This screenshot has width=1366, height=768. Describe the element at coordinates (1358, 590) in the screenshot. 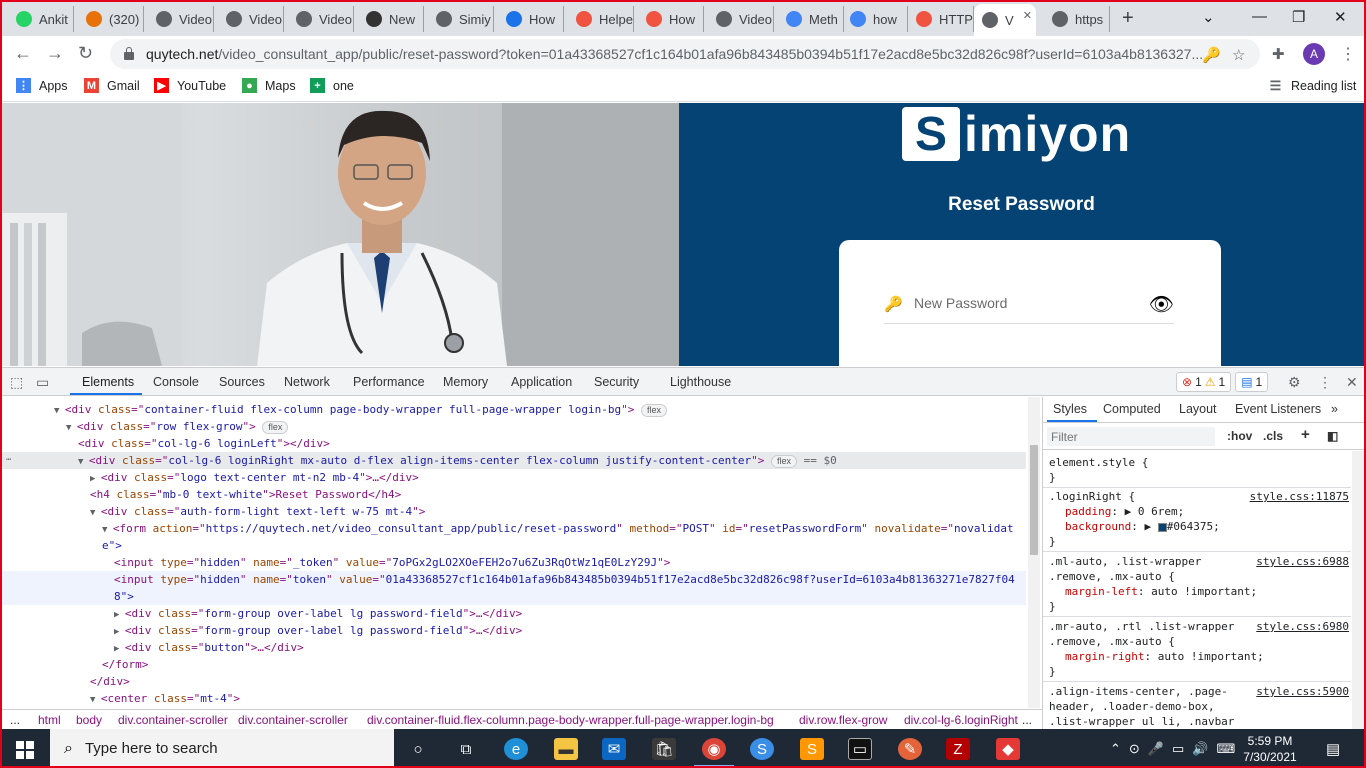

I see `styles-scrollbar` at that location.